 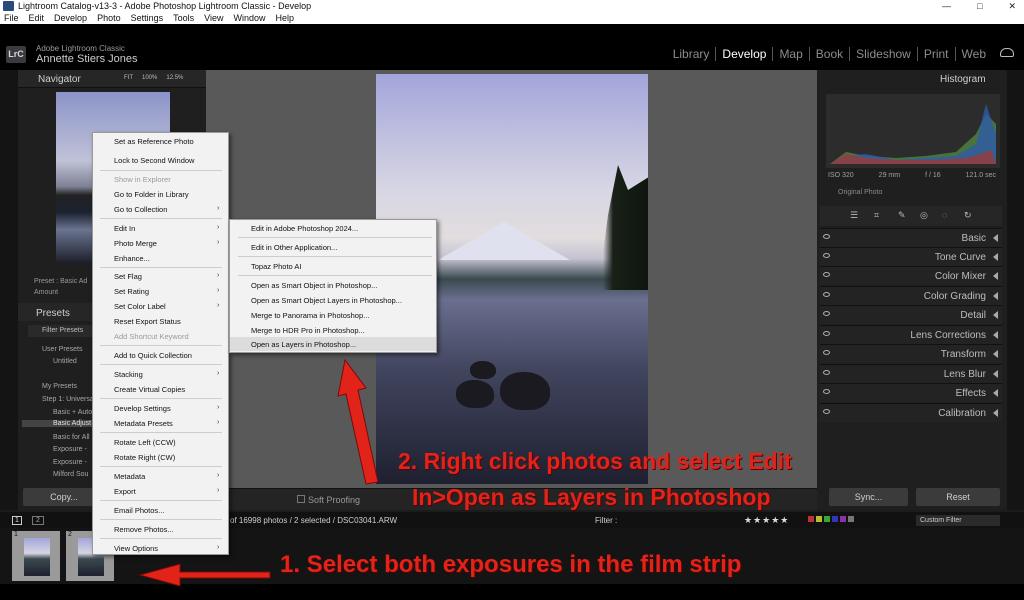 What do you see at coordinates (204, 575) in the screenshot?
I see `annotation-arrow-left` at bounding box center [204, 575].